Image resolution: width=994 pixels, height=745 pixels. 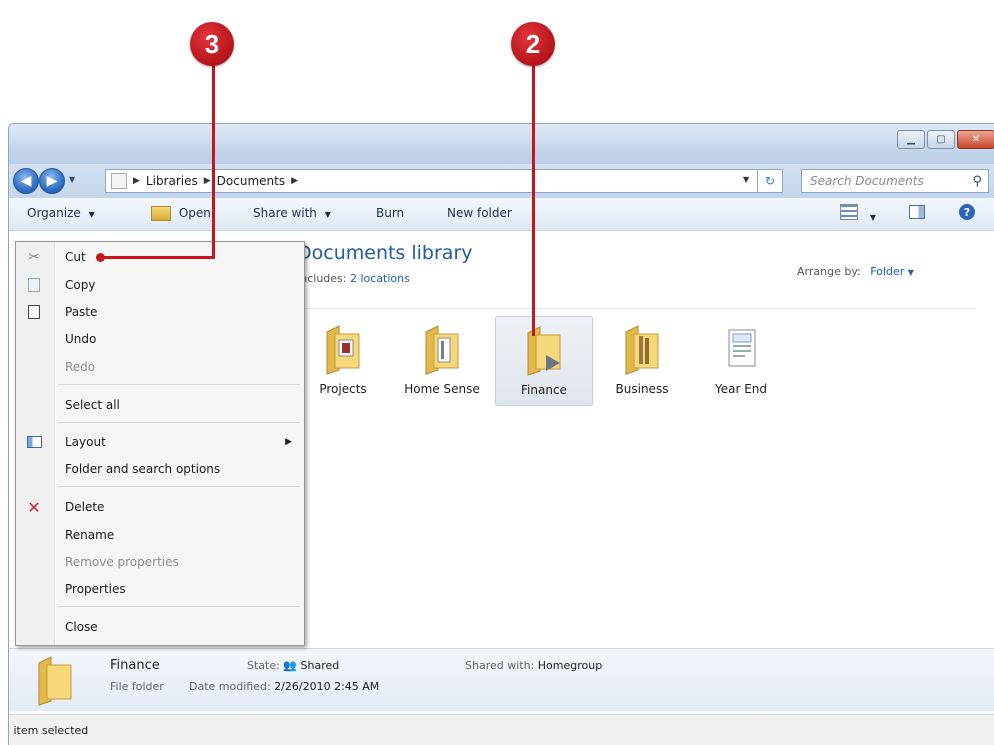 What do you see at coordinates (288, 442) in the screenshot?
I see `submenu-arrow-icon: ▶` at bounding box center [288, 442].